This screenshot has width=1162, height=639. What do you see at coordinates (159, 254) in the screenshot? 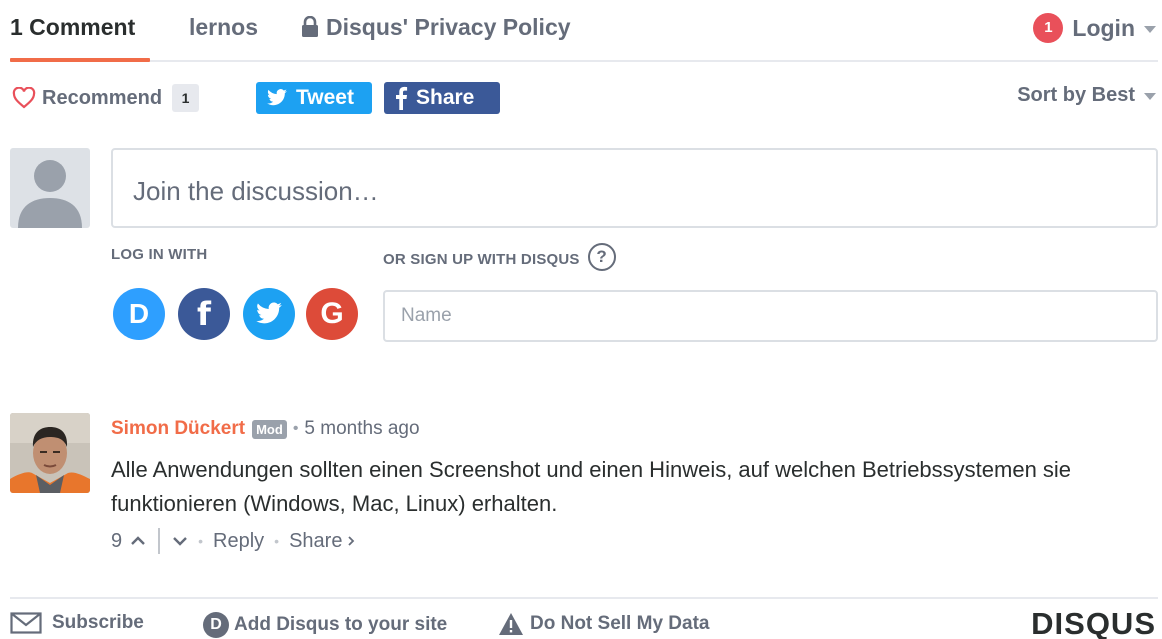
I see `log-in-with-label: LOG IN WITH` at bounding box center [159, 254].